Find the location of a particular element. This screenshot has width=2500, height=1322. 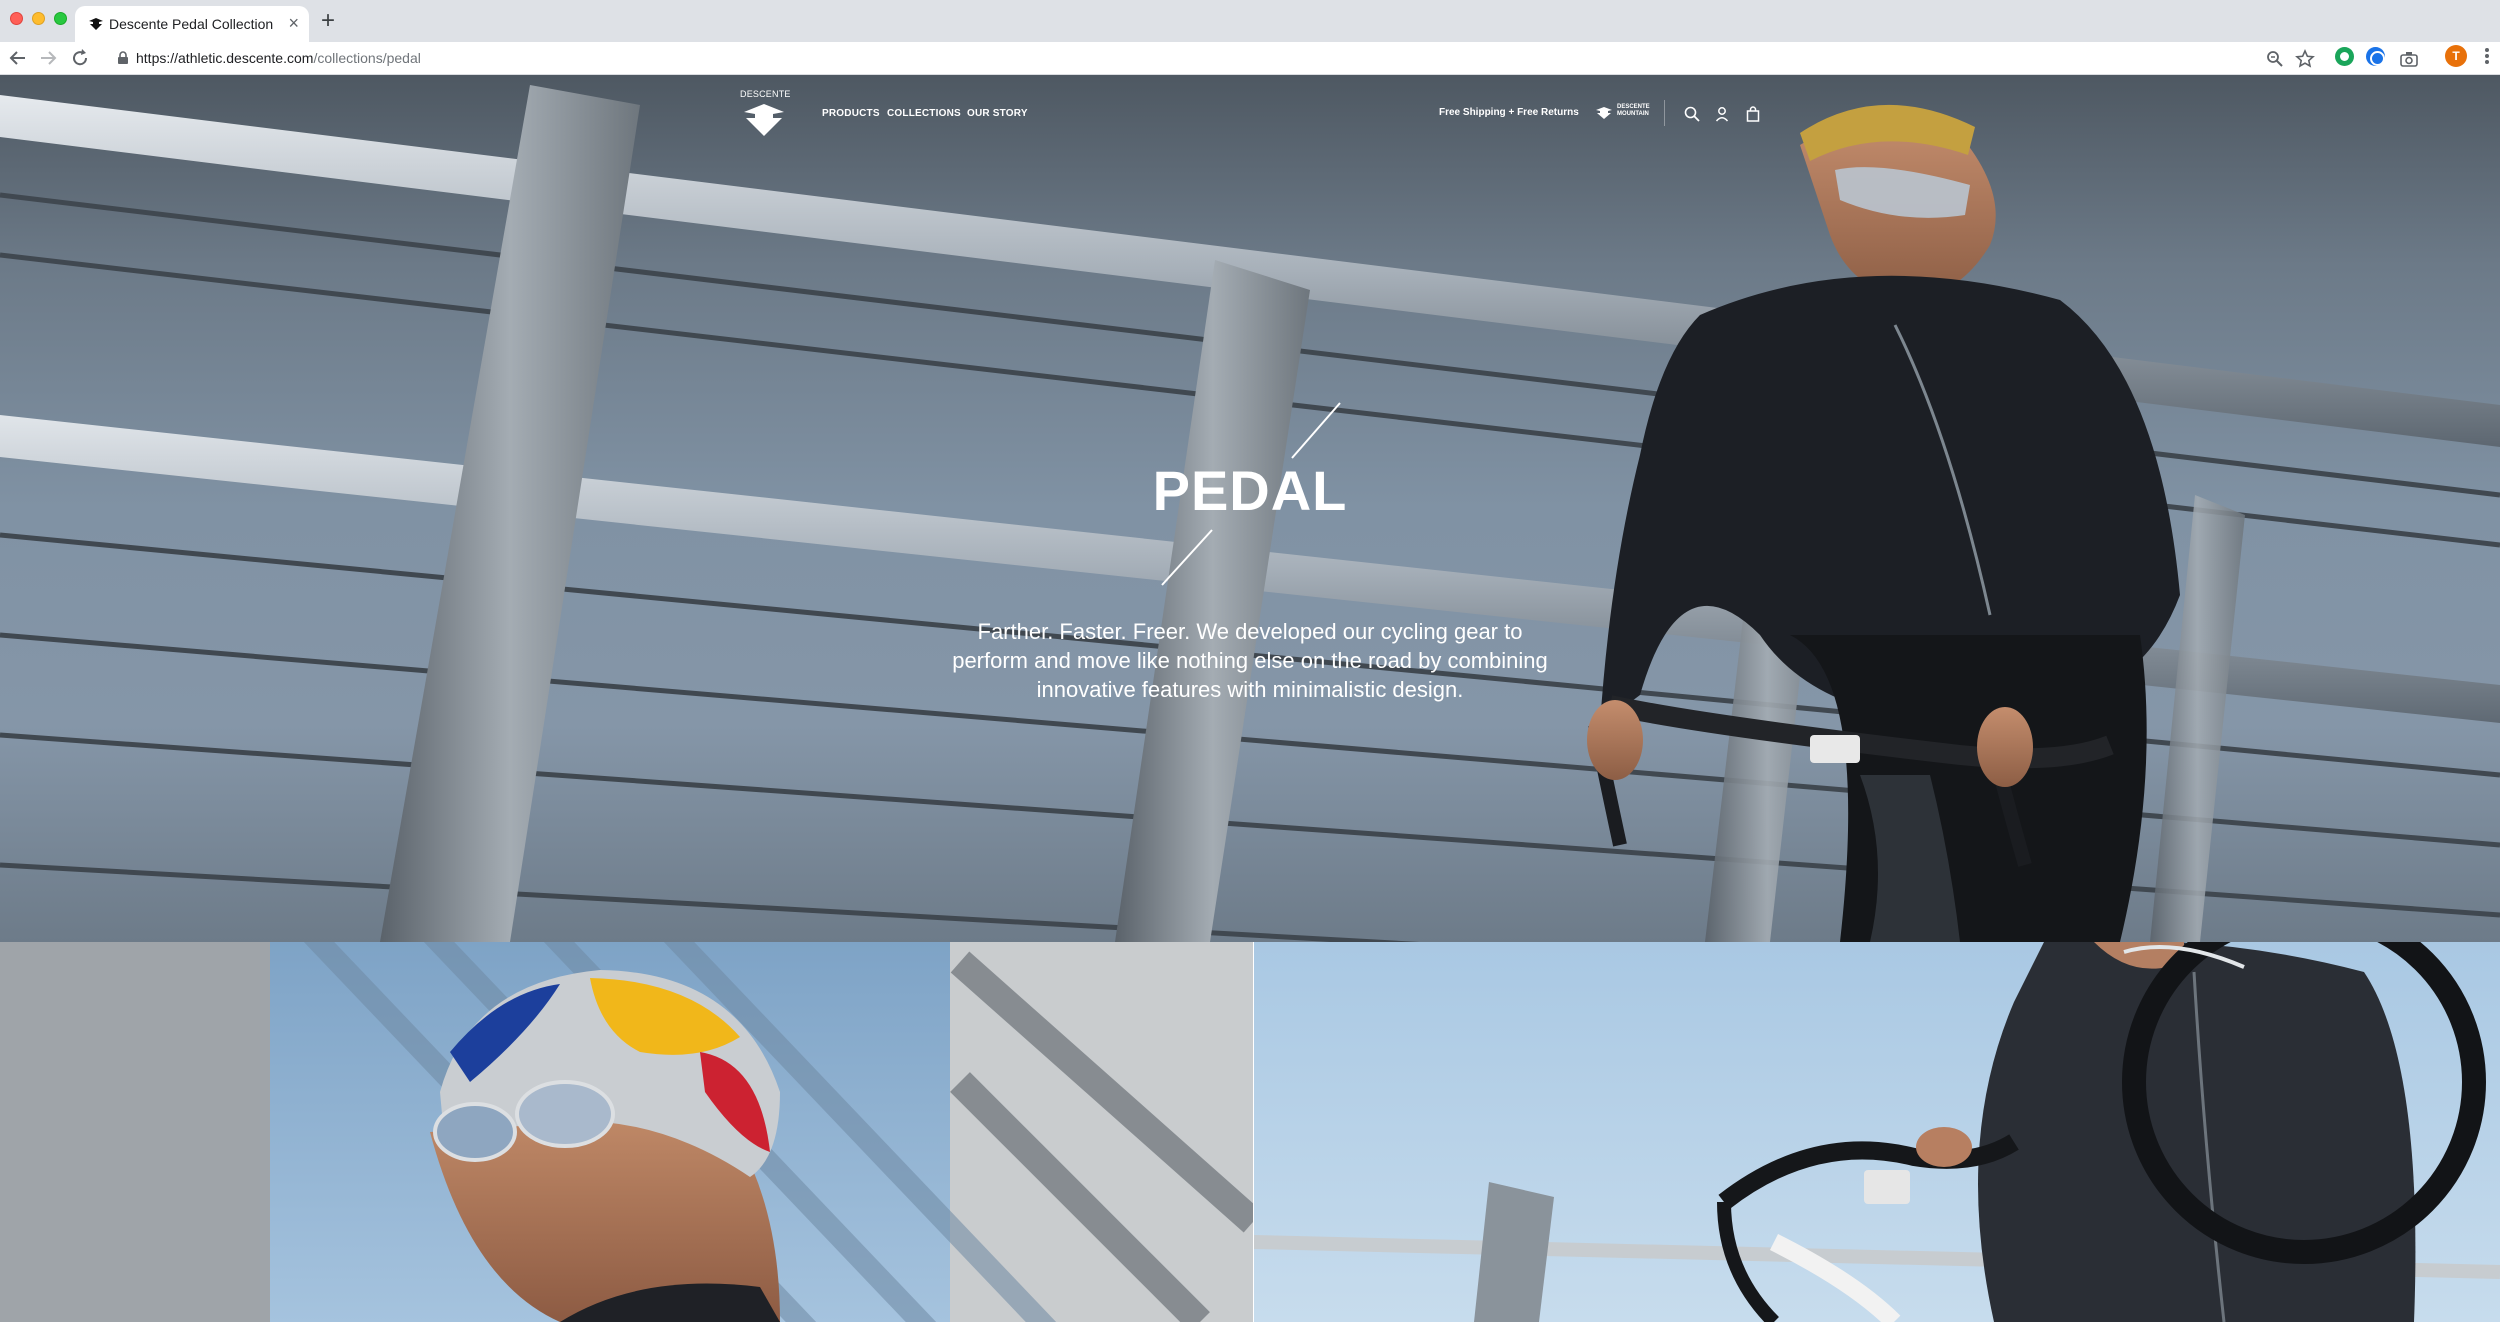

back-icon is located at coordinates (18, 58).